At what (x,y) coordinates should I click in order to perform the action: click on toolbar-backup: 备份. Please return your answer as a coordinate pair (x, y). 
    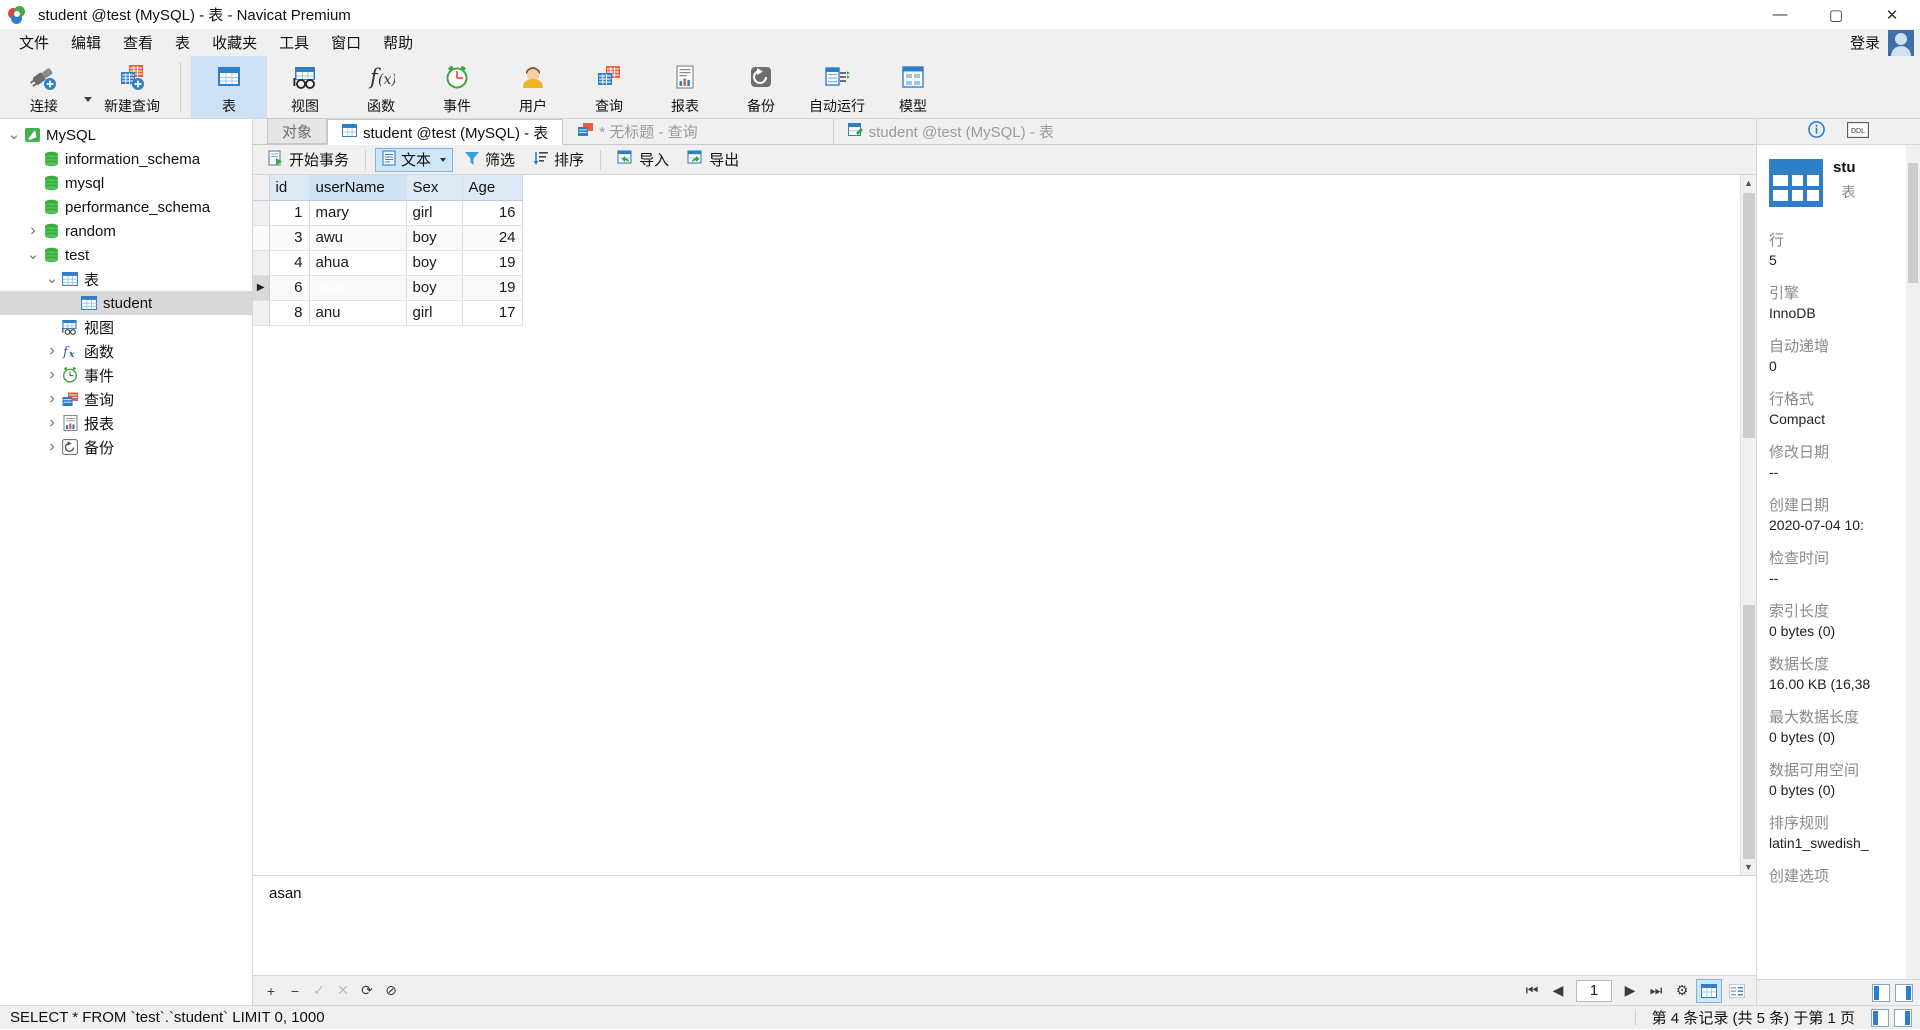
    Looking at the image, I should click on (761, 87).